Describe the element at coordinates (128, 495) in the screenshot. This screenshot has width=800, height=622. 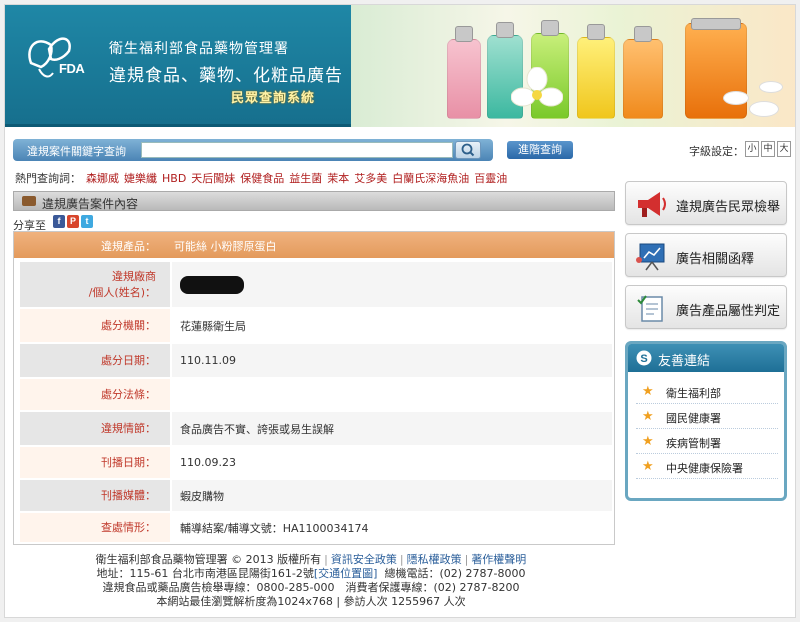
I see `row-label: 刊播媒體：` at that location.